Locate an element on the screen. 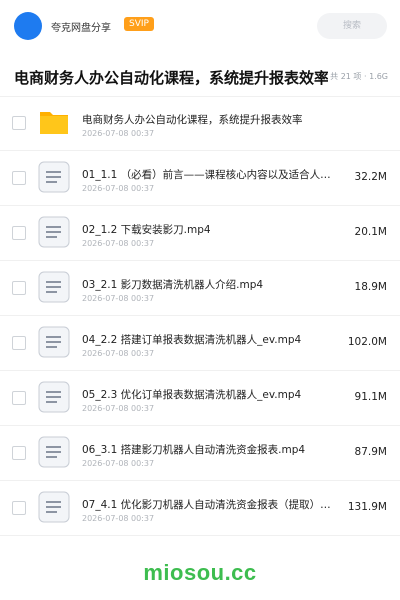 The image size is (400, 600). folder-header: 电商财务人办公自动化课程，系统提升报表效率 共 21 项 · 1.6G is located at coordinates (200, 75).